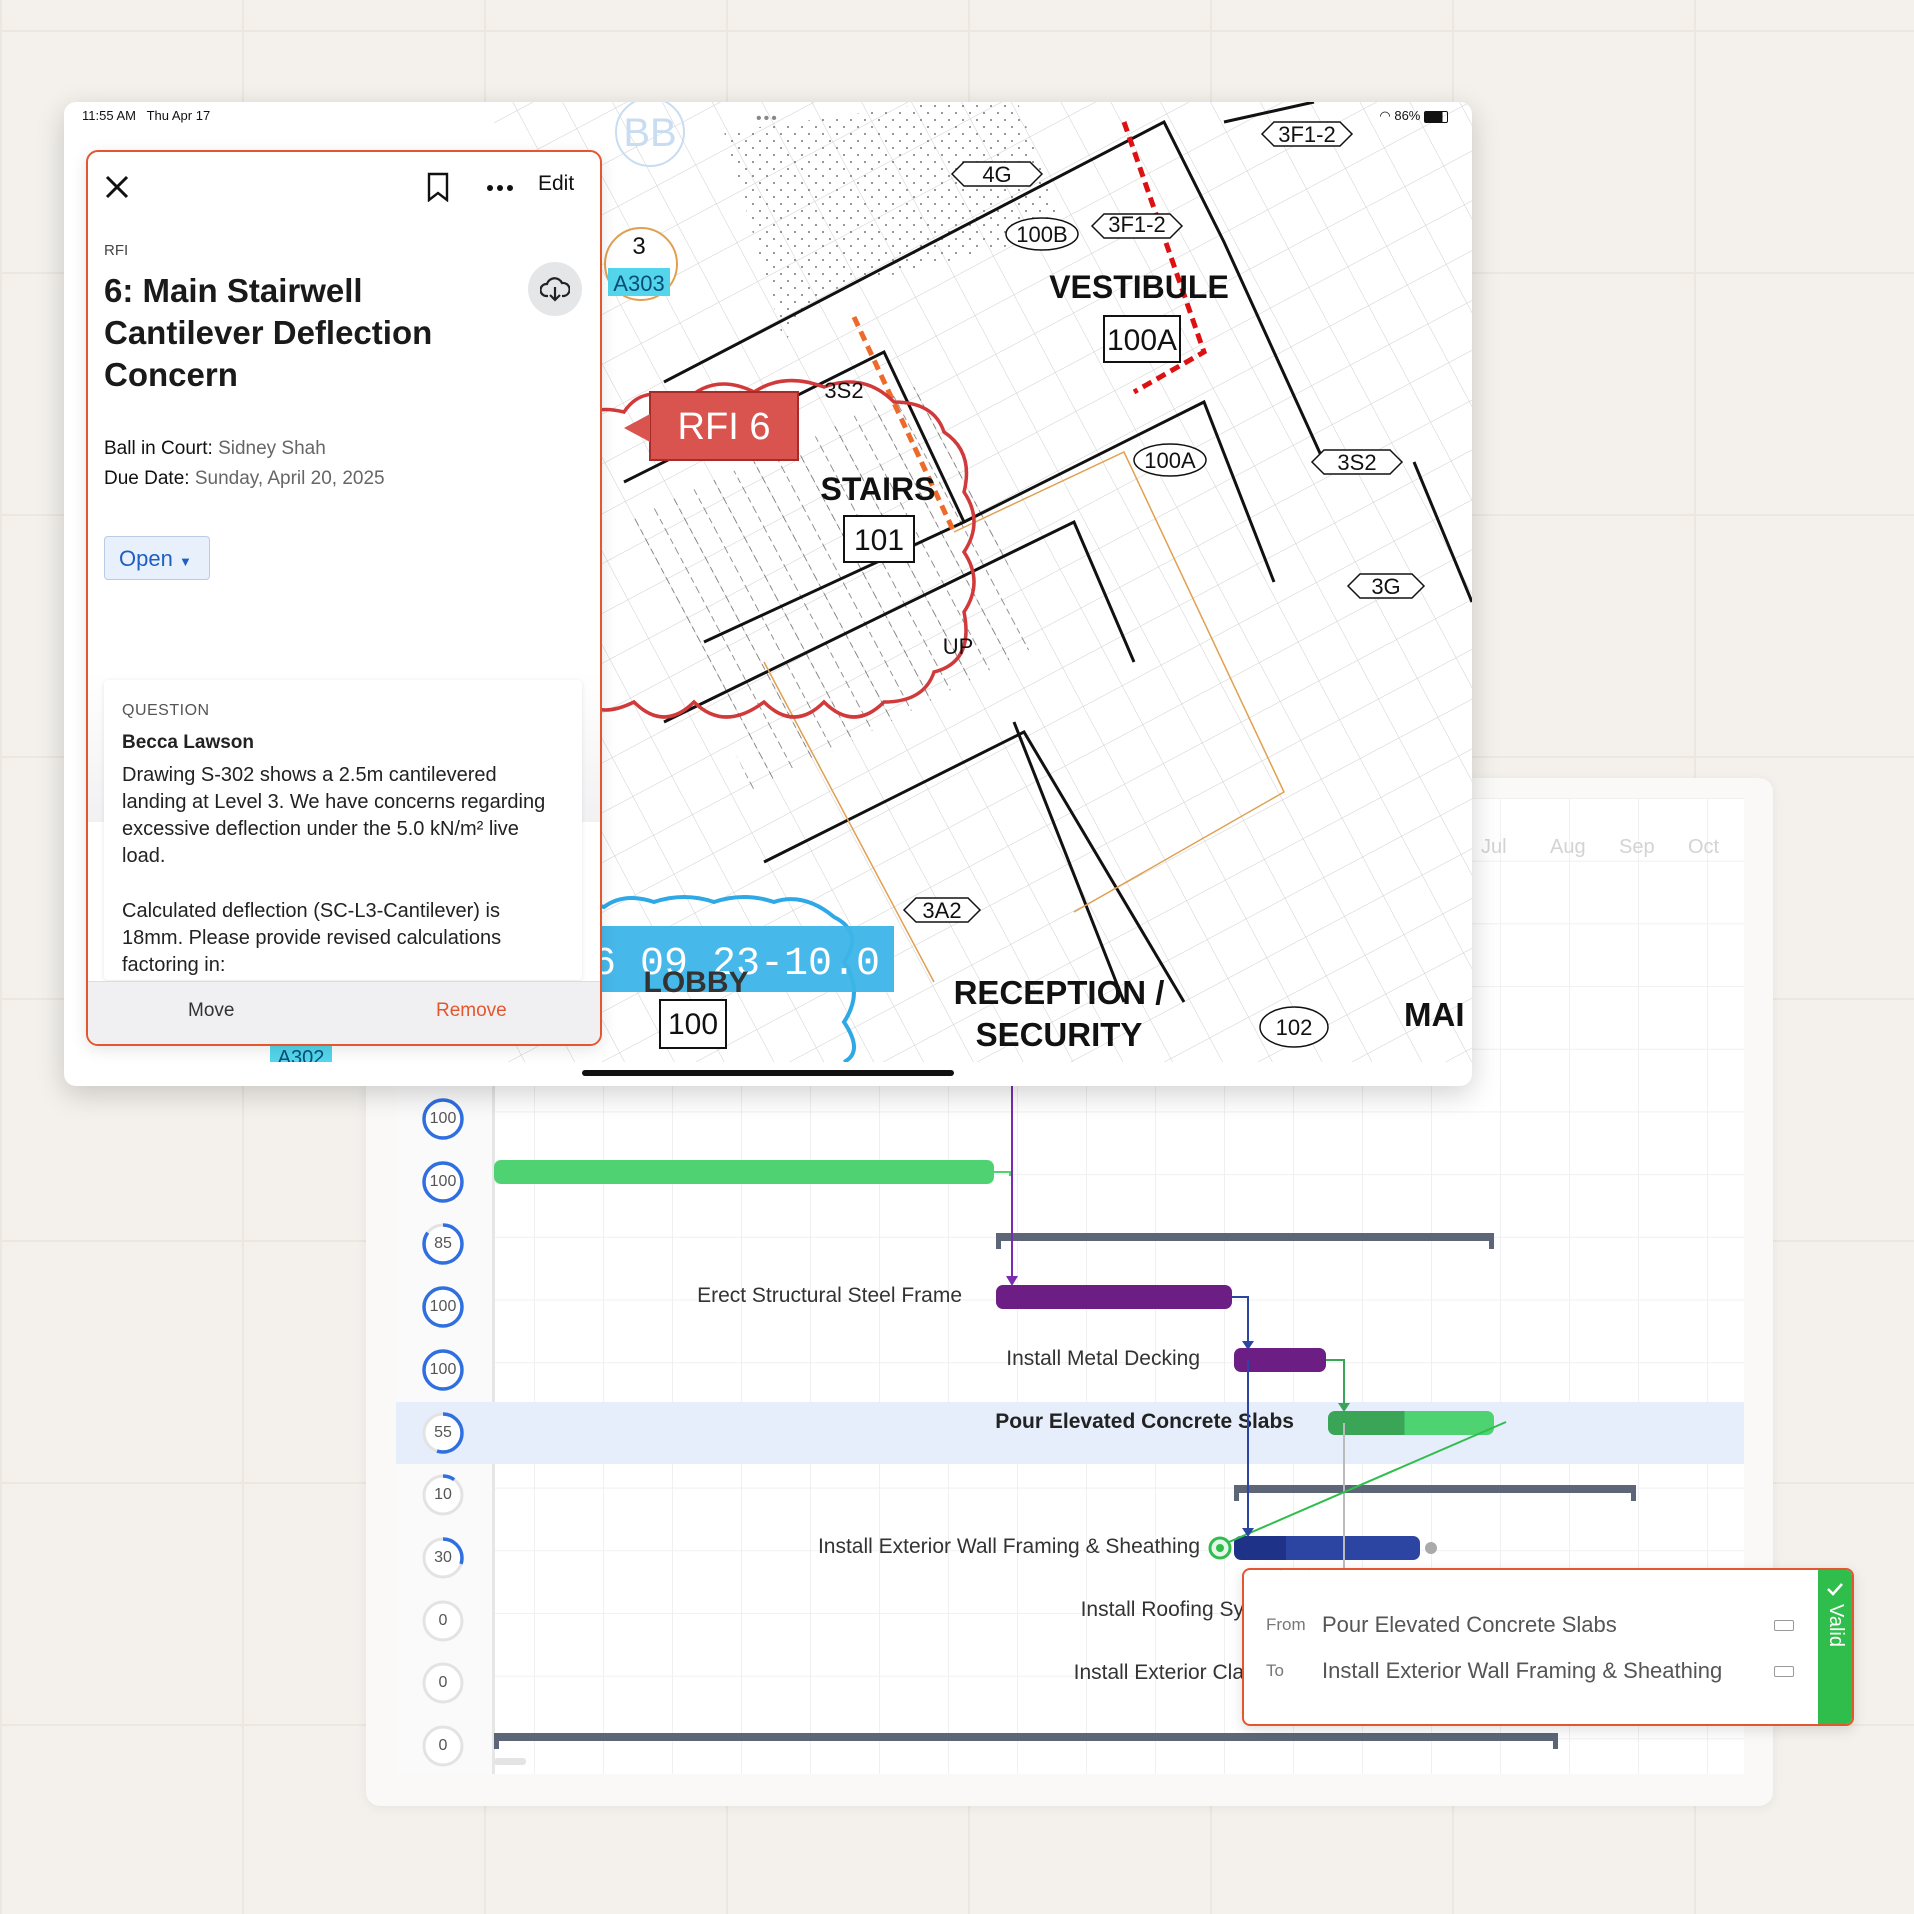  Describe the element at coordinates (996, 174) in the screenshot. I see `svg-text: 4G` at that location.